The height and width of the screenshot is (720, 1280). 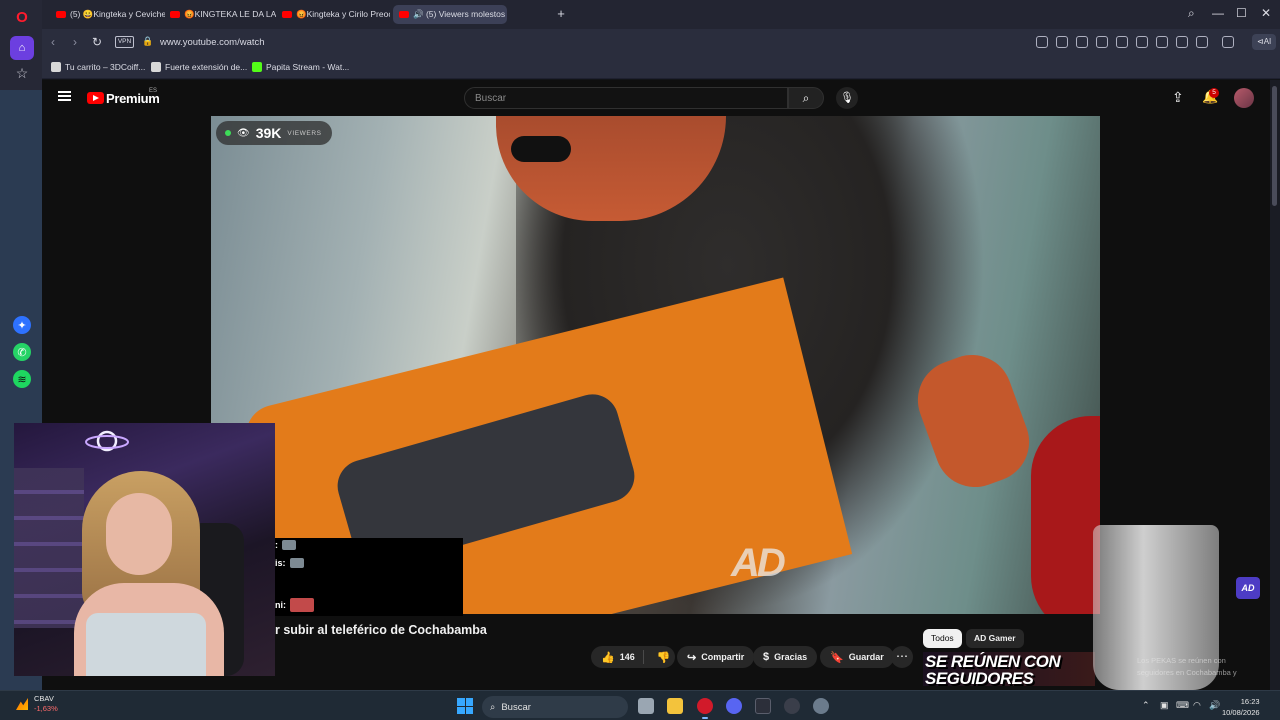 What do you see at coordinates (857, 657) in the screenshot?
I see `save-button: 🔖 Guardar` at bounding box center [857, 657].